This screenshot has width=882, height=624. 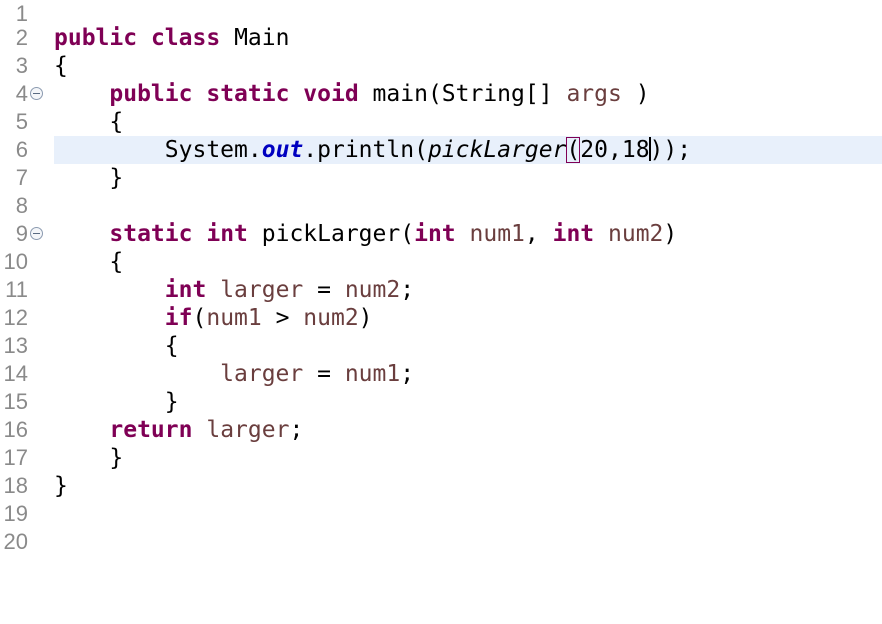 I want to click on code-line-7: 7 }, so click(x=441, y=178).